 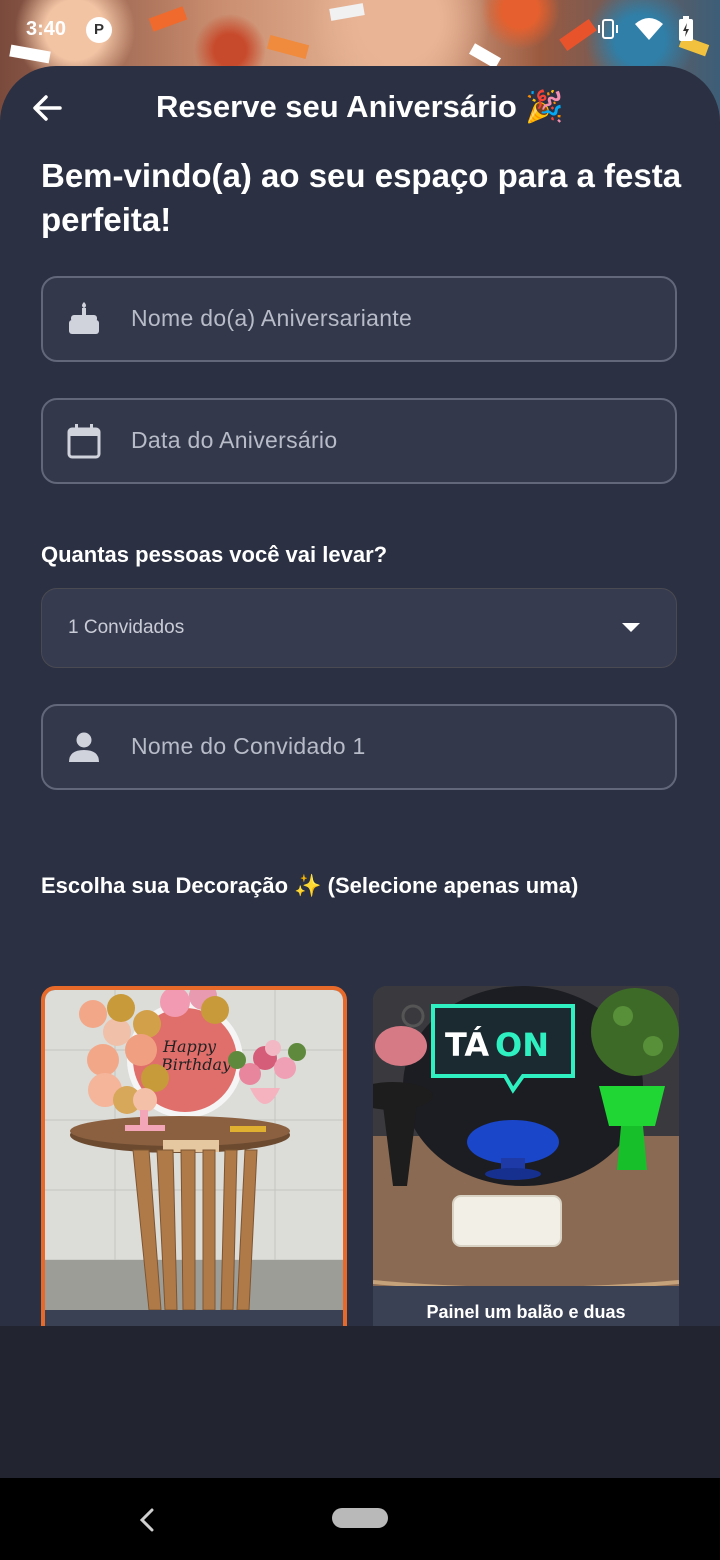 I want to click on guest-name-field: Nome do Convidado 1, so click(x=359, y=747).